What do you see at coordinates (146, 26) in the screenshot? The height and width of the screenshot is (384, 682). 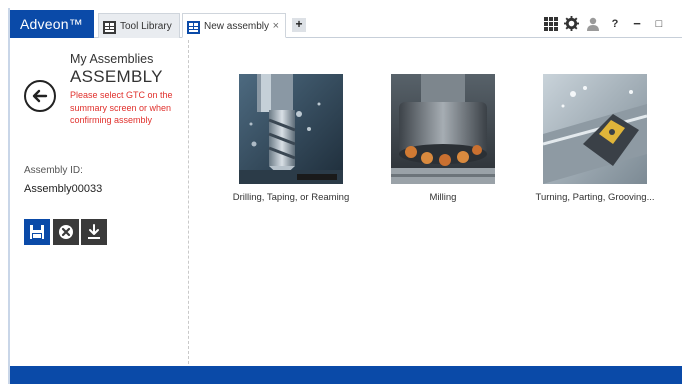 I see `tab-label: Tool Library` at bounding box center [146, 26].